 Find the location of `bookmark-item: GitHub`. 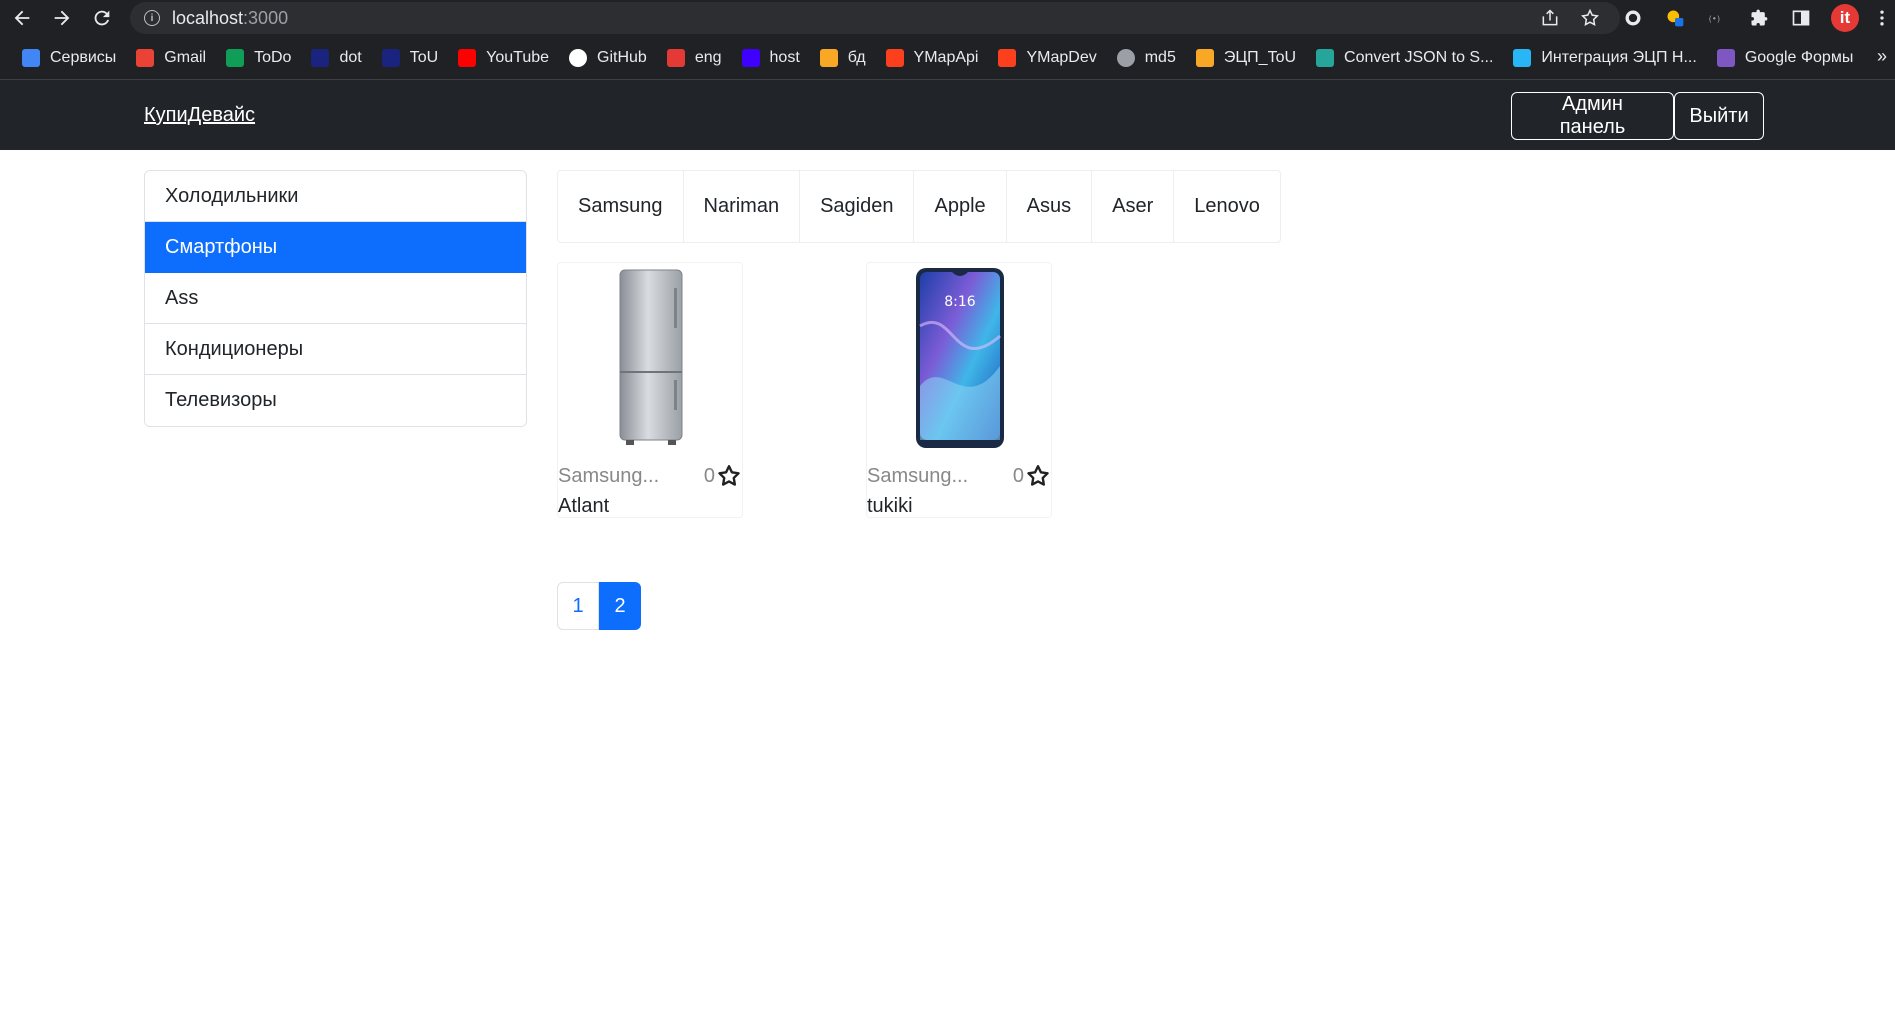

bookmark-item: GitHub is located at coordinates (608, 58).